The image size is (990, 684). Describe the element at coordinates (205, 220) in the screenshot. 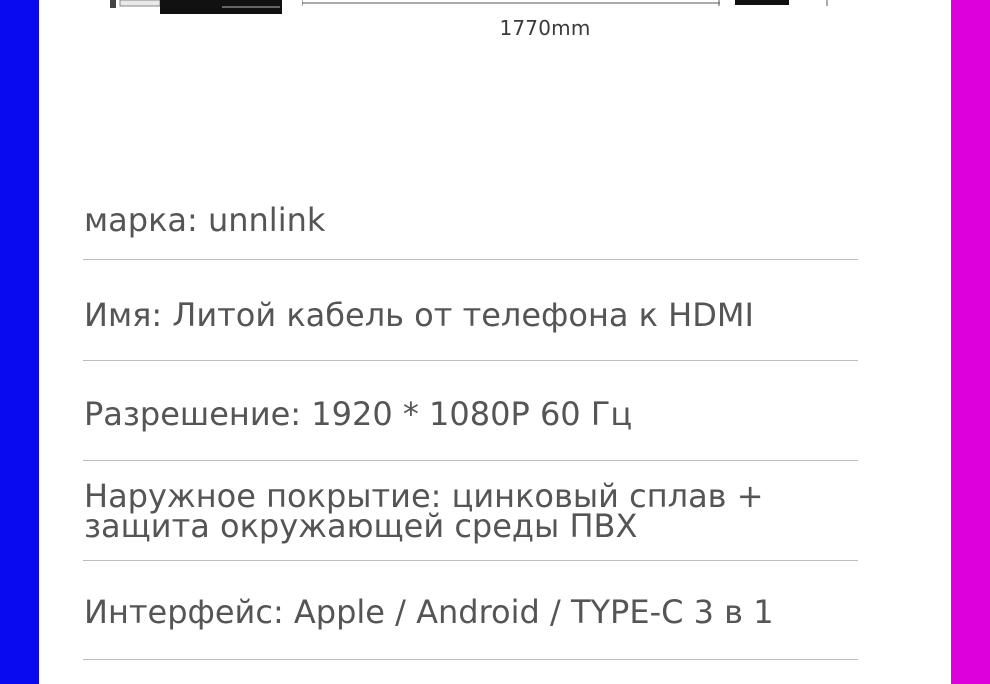

I see `spec-brand: марка: unnlink` at that location.